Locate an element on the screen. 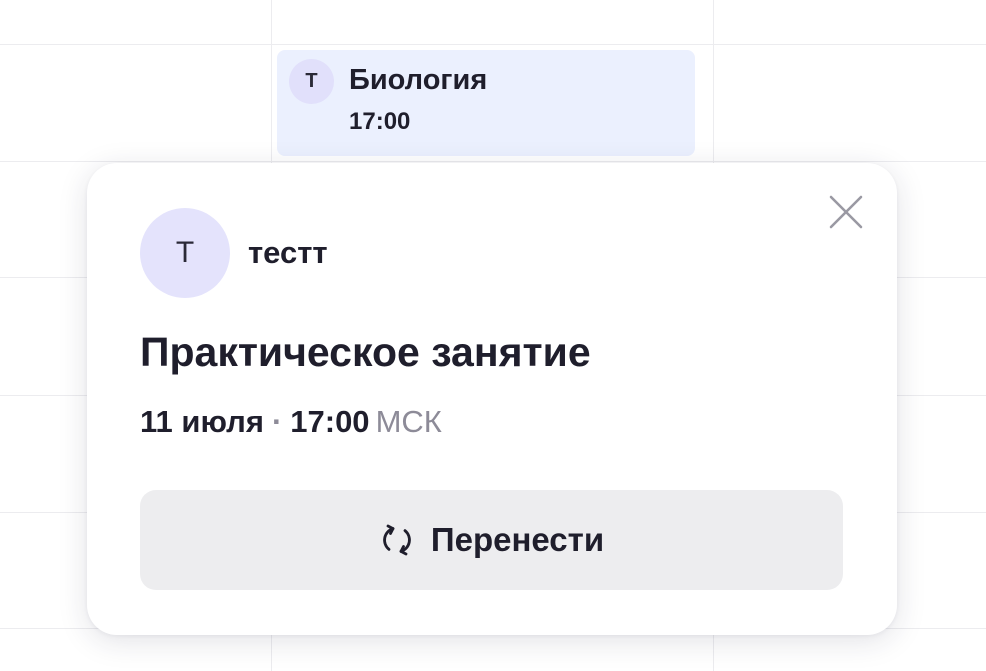 This screenshot has height=671, width=986. lesson-datetime: 11 июля · 17:00 МСК is located at coordinates (291, 422).